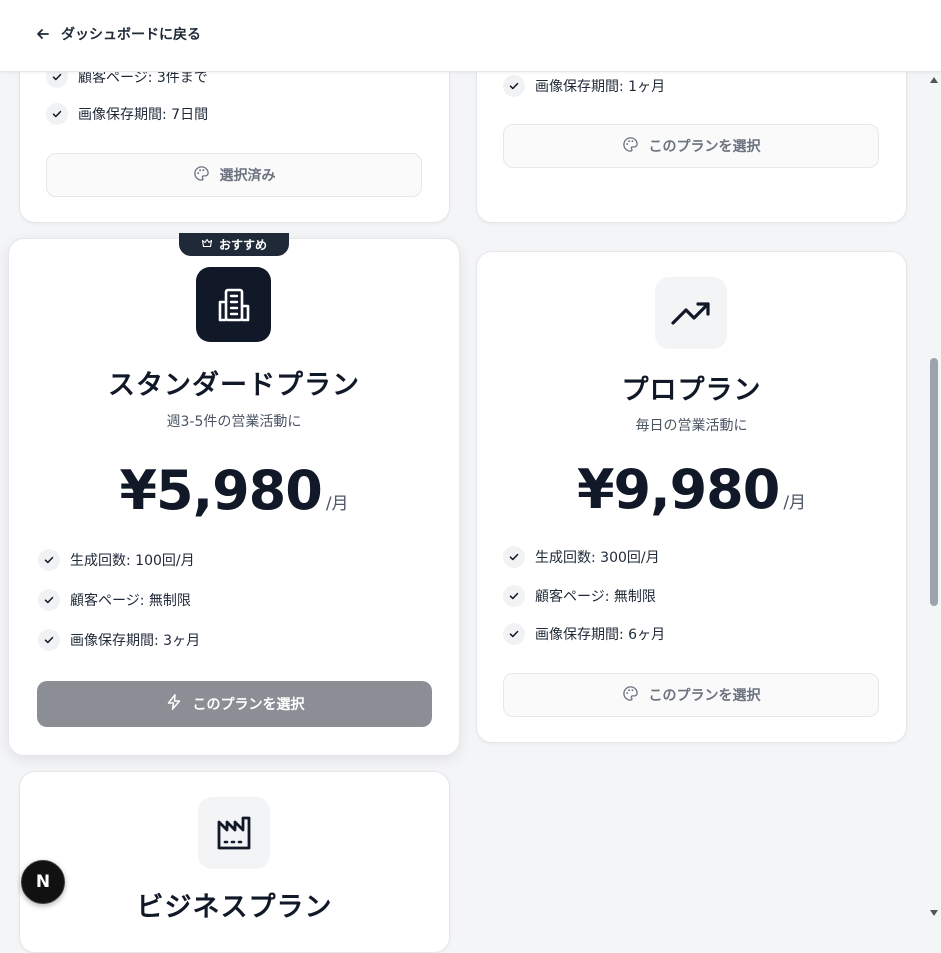  What do you see at coordinates (691, 313) in the screenshot?
I see `trending-up-icon` at bounding box center [691, 313].